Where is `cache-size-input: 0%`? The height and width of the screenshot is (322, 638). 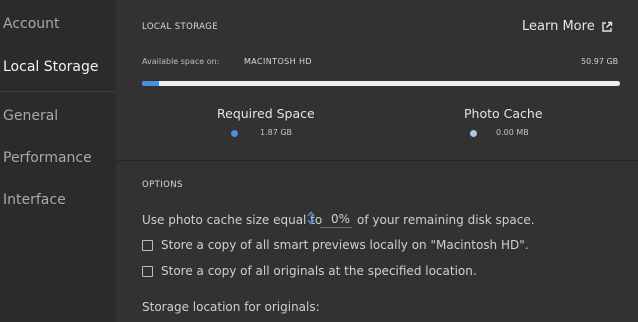
cache-size-input: 0% is located at coordinates (336, 220).